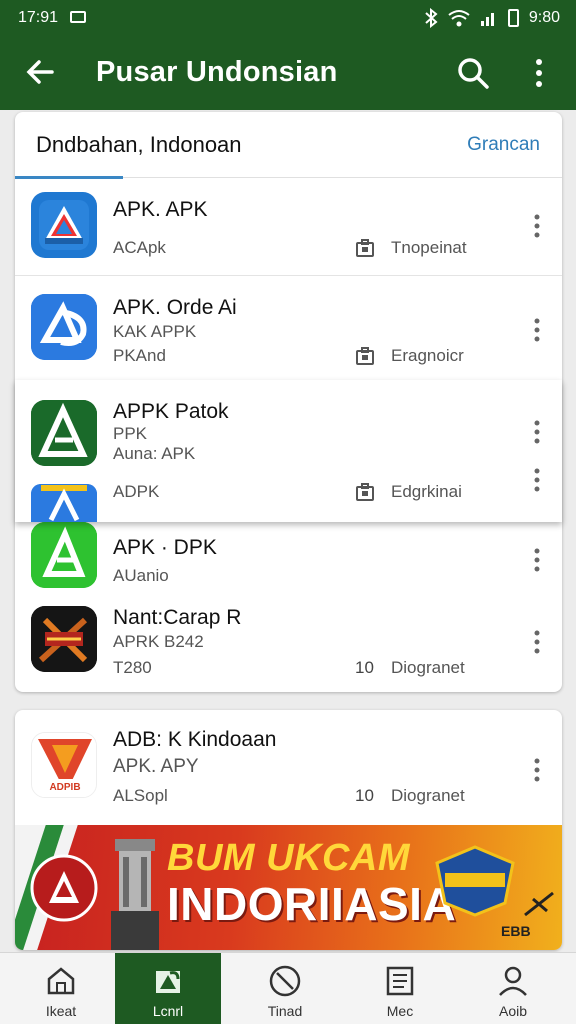 This screenshot has height=1024, width=576. What do you see at coordinates (140, 795) in the screenshot?
I see `app-meta: ALSopl` at bounding box center [140, 795].